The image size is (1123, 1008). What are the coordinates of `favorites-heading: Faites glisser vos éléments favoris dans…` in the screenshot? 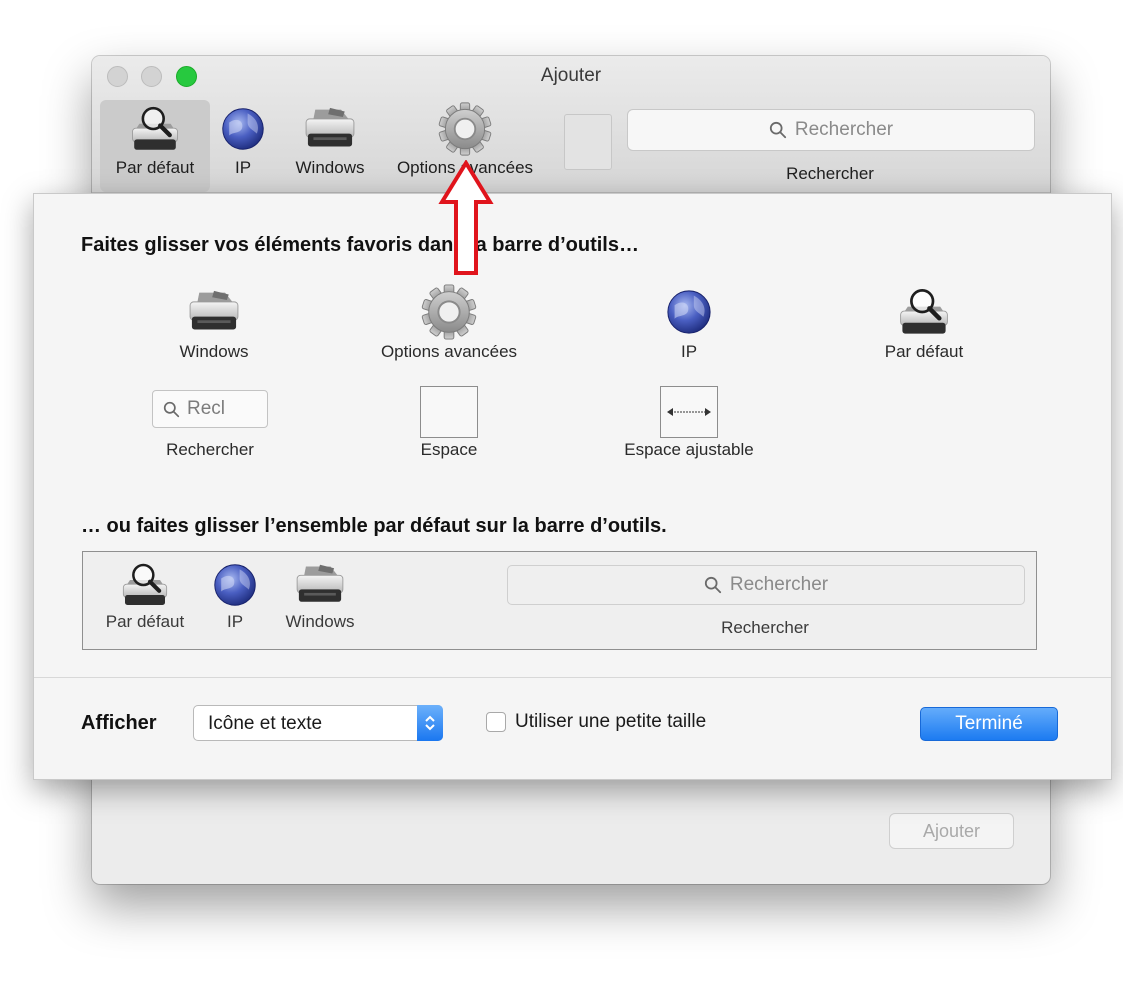 It's located at (360, 245).